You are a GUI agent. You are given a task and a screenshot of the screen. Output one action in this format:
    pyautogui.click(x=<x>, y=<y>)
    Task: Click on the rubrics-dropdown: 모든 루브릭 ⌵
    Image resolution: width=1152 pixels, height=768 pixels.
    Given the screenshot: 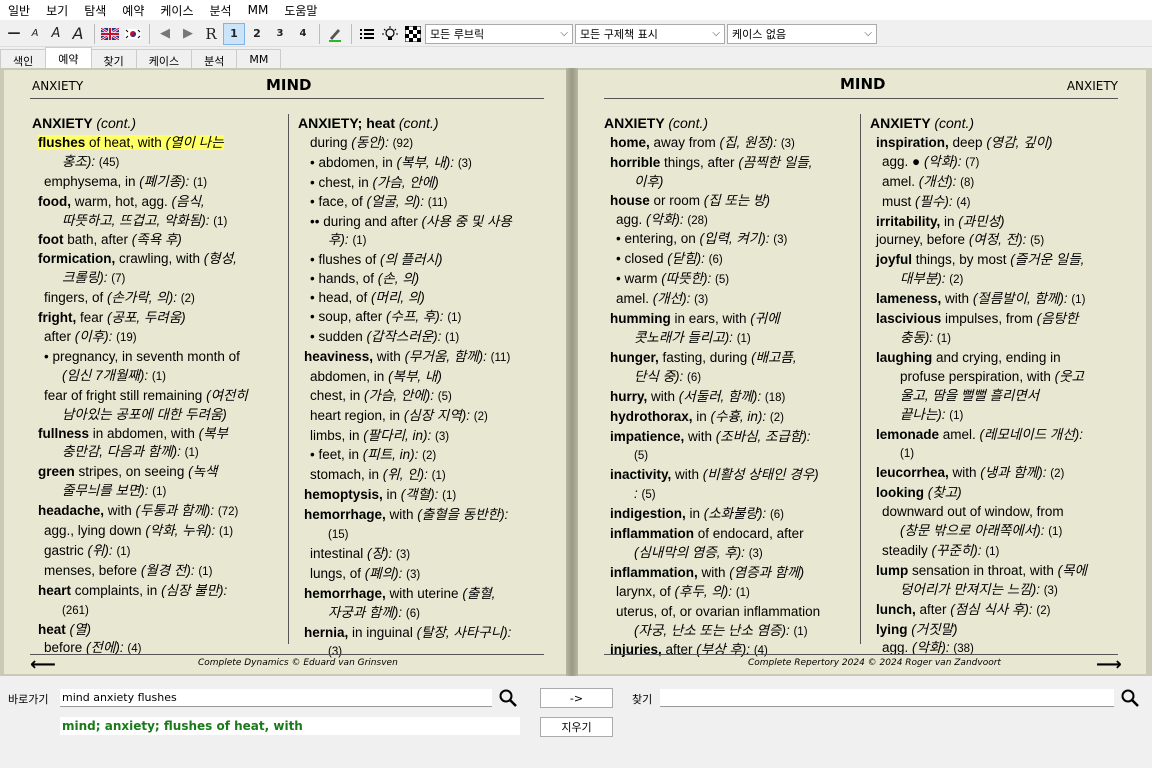 What is the action you would take?
    pyautogui.click(x=499, y=33)
    